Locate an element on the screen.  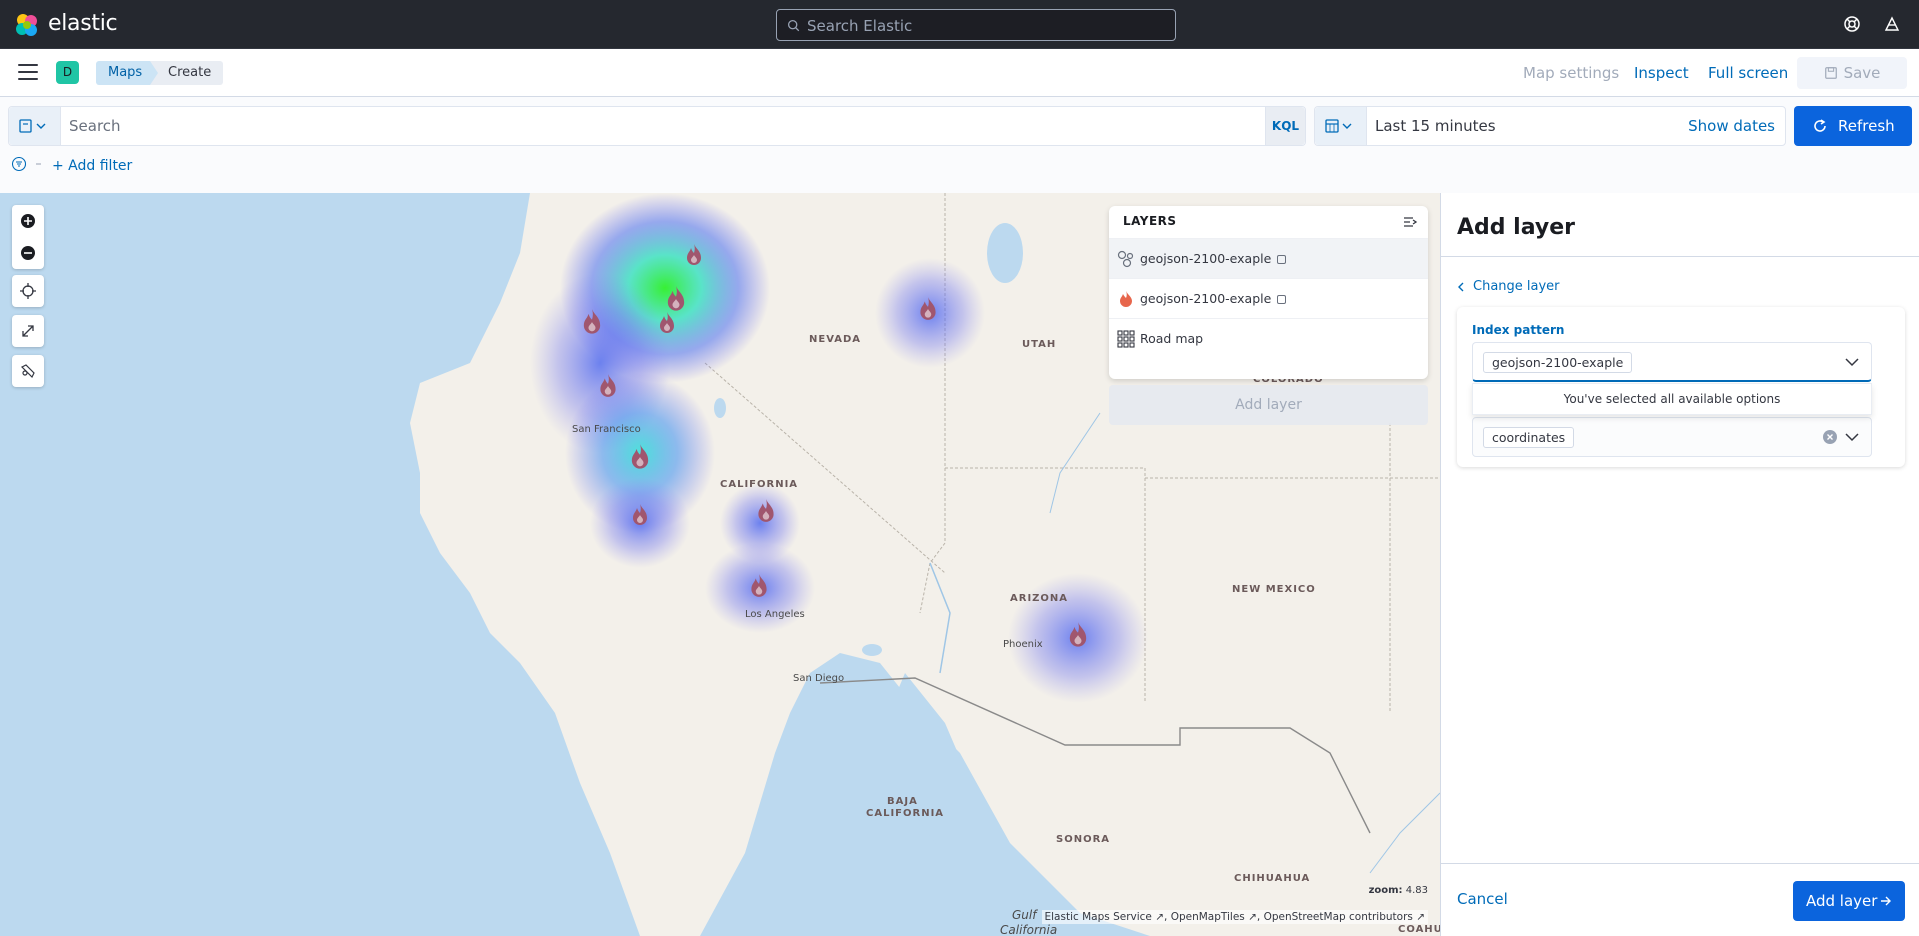
refresh-button: Refresh is located at coordinates (1853, 126).